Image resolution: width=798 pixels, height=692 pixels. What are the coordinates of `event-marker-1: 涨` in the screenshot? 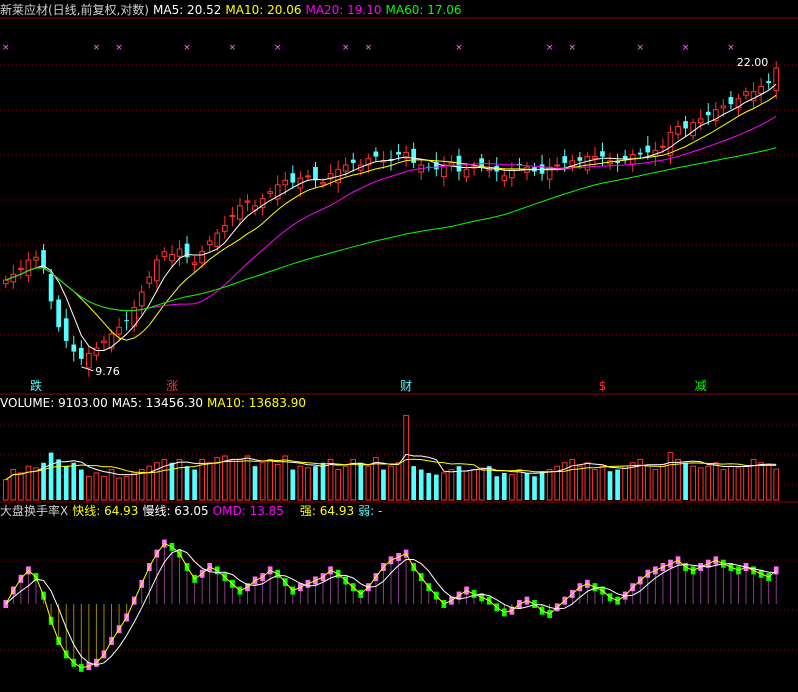 It's located at (172, 385).